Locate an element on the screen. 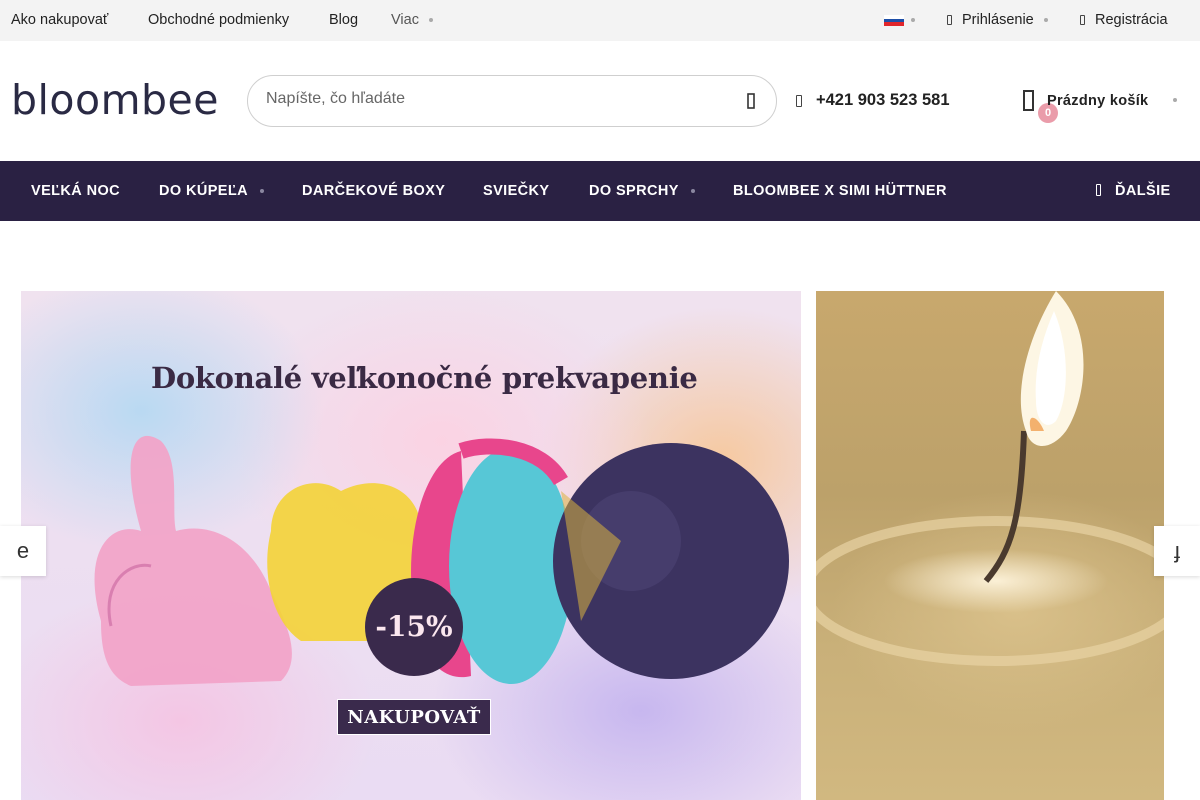  topbar-more-dropdown: Viac is located at coordinates (412, 20).